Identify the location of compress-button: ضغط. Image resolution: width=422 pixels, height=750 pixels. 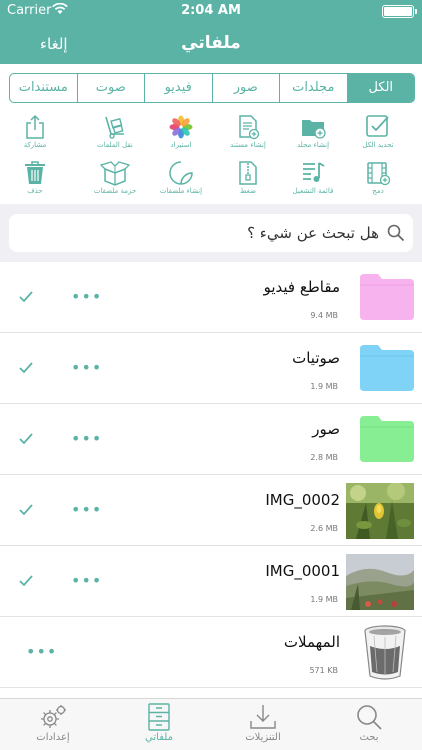
(248, 183).